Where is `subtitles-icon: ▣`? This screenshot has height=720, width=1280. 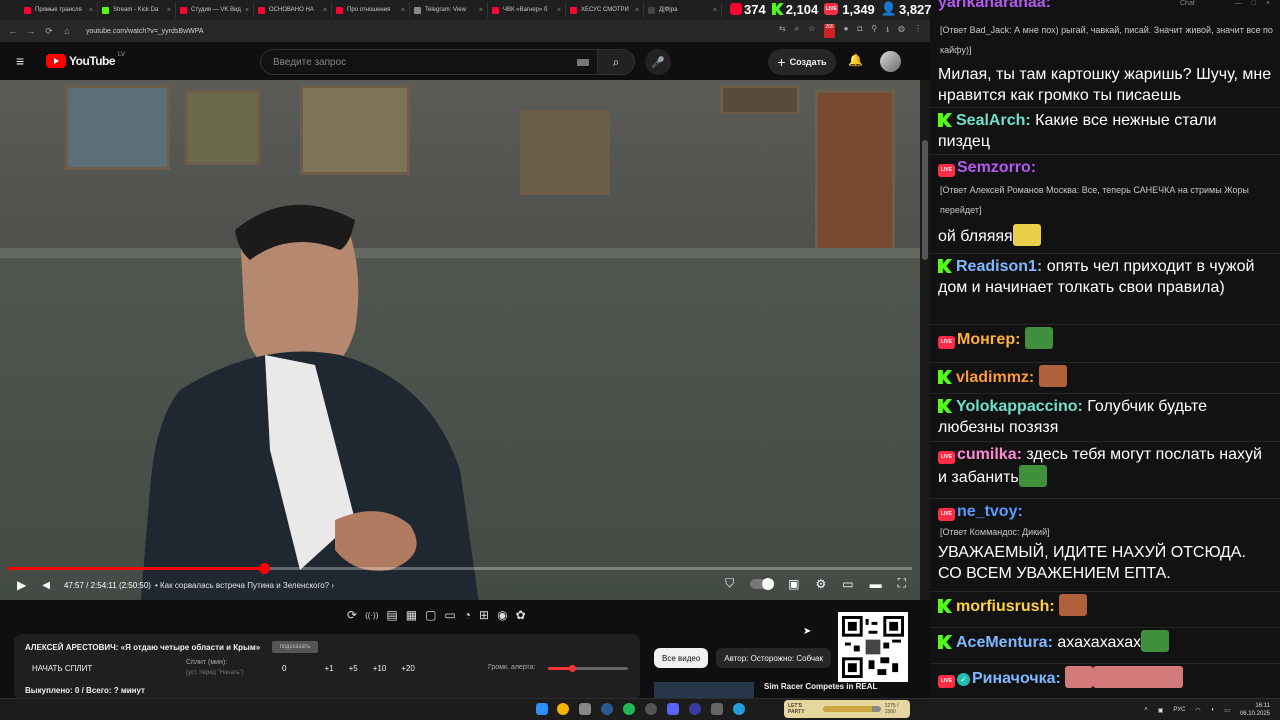 subtitles-icon: ▣ is located at coordinates (793, 584).